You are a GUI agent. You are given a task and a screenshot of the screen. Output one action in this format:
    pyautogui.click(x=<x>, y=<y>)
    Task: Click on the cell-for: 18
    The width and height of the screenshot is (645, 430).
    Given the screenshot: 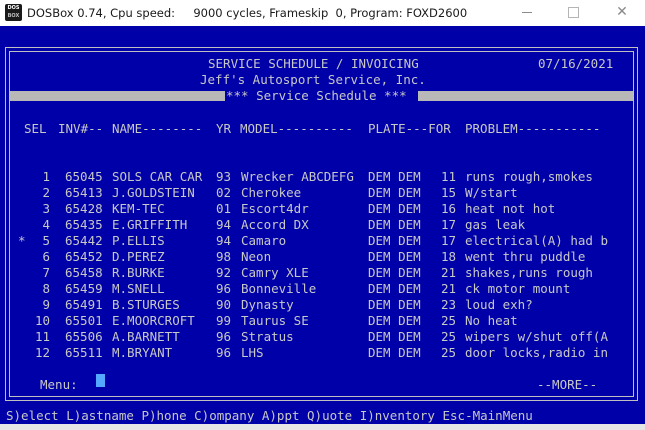 What is the action you would take?
    pyautogui.click(x=449, y=256)
    